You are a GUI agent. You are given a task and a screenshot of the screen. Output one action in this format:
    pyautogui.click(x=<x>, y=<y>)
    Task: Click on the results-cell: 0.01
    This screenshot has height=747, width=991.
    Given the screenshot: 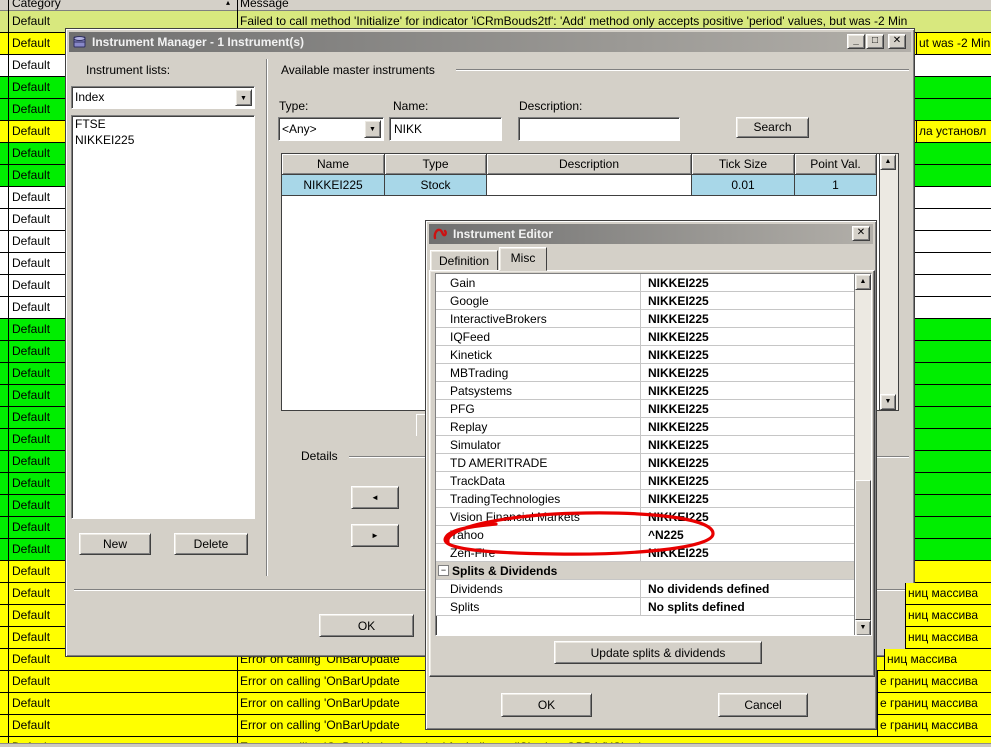 What is the action you would take?
    pyautogui.click(x=743, y=185)
    